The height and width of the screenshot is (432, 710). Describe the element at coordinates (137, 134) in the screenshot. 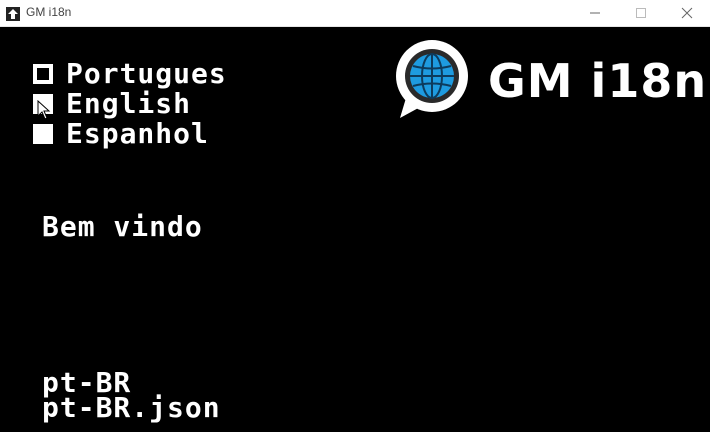

I see `option-espanhol-label: Espanhol` at that location.